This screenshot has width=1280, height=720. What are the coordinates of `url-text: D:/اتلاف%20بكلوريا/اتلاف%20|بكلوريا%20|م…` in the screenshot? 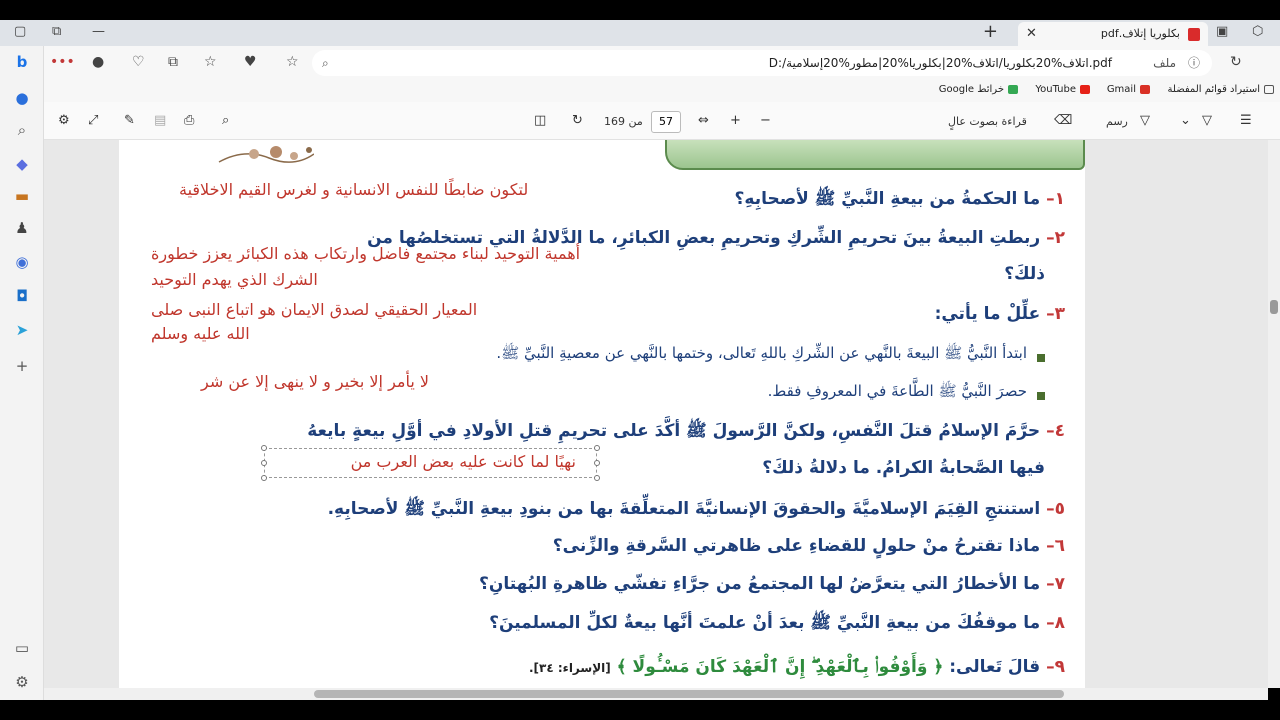 It's located at (940, 63).